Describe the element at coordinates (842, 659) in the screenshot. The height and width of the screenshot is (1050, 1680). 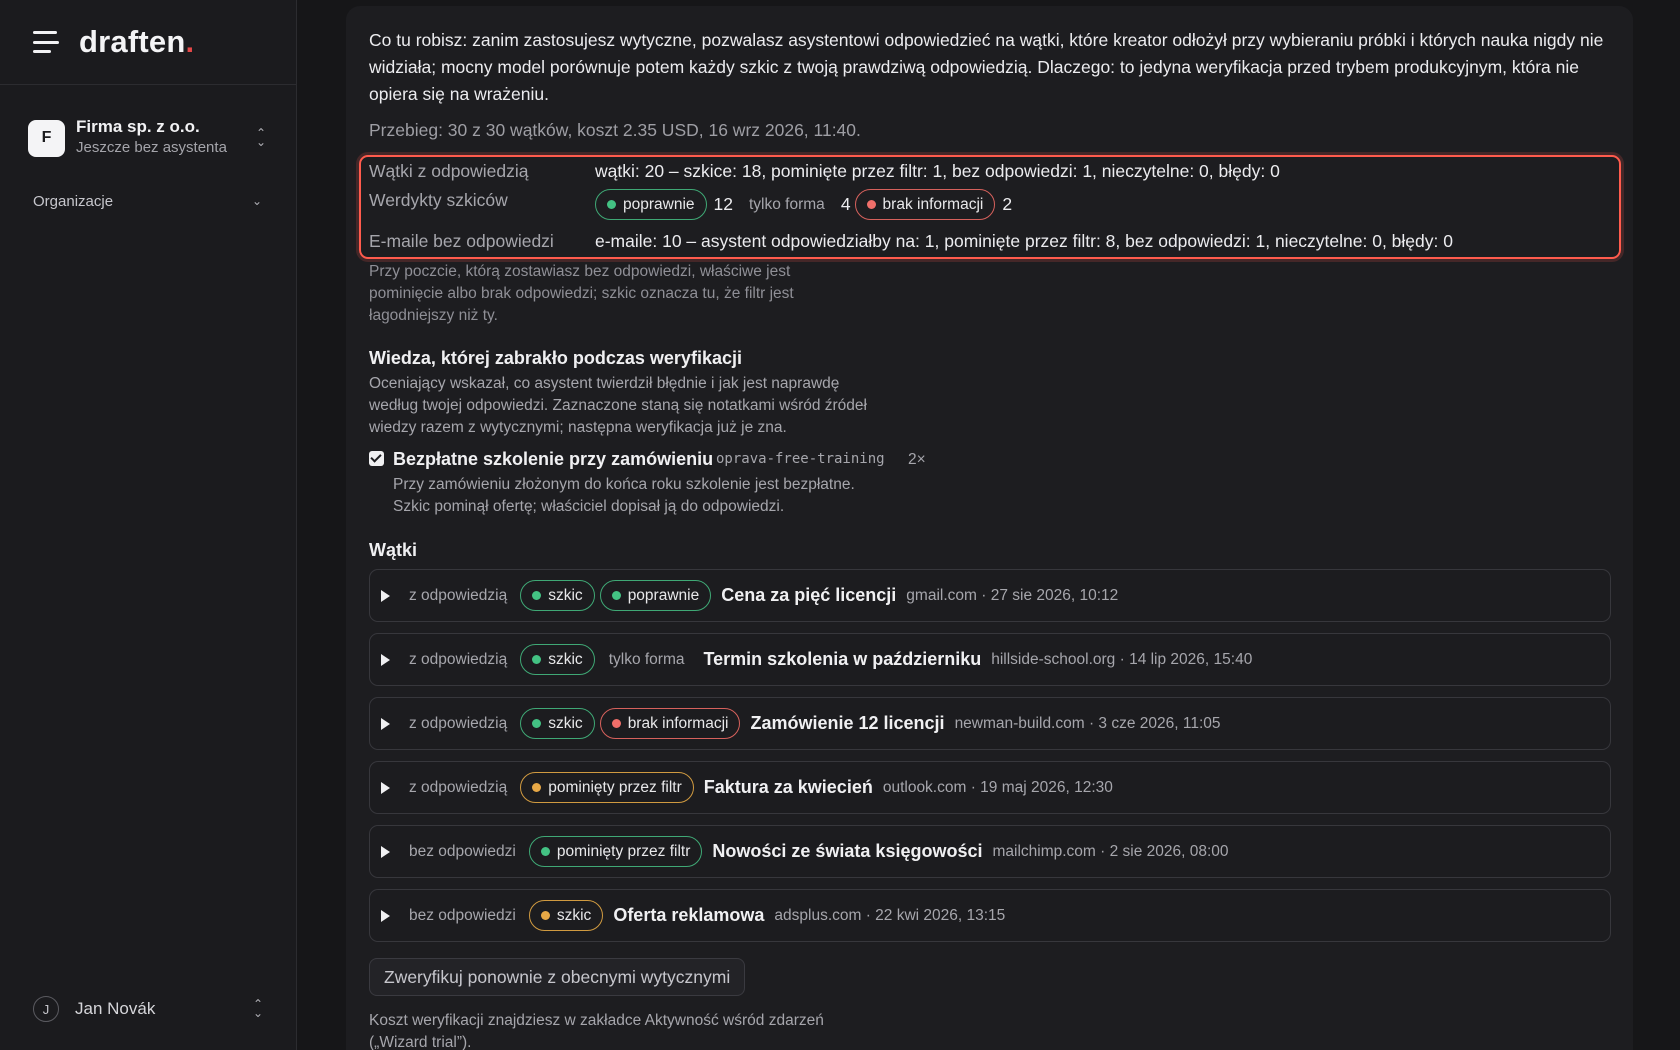
I see `thread-subject: Termin szkolenia w październiku` at that location.